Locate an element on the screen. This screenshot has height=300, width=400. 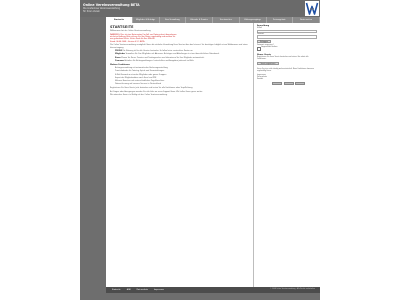
feature-label: Finanzen is located at coordinates (119, 60).